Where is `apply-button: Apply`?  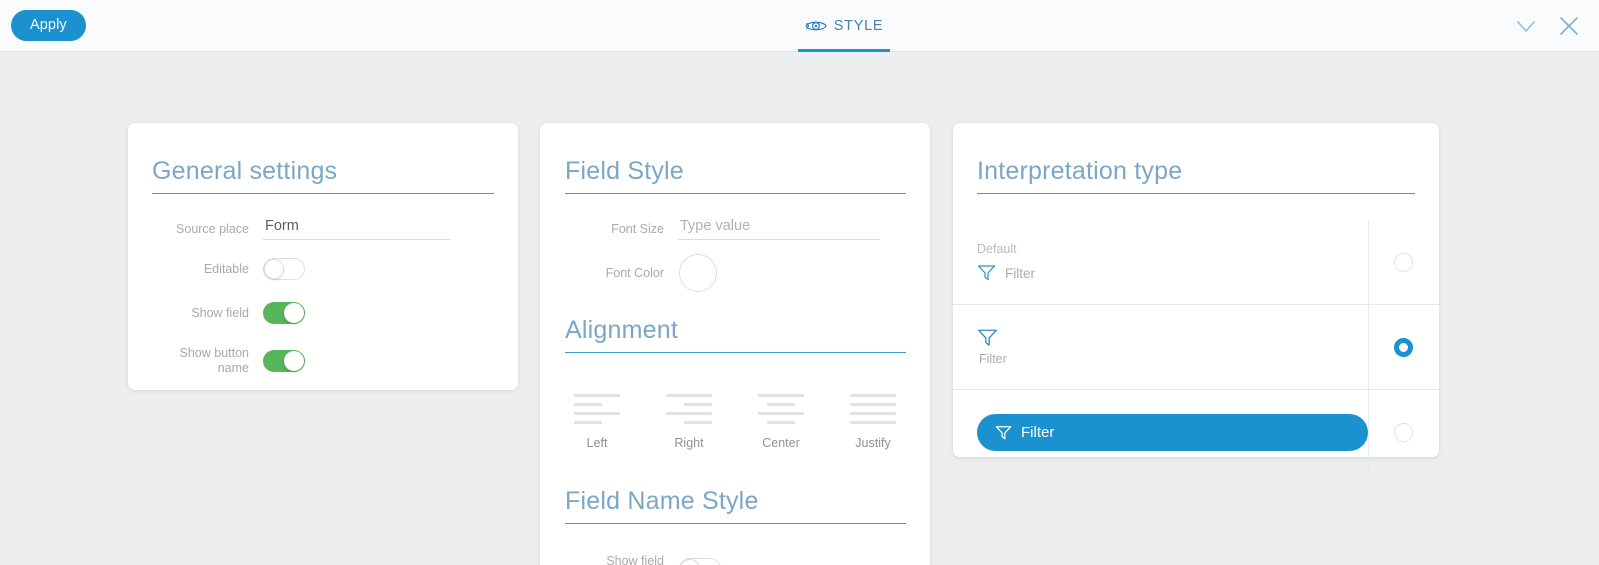 apply-button: Apply is located at coordinates (48, 25).